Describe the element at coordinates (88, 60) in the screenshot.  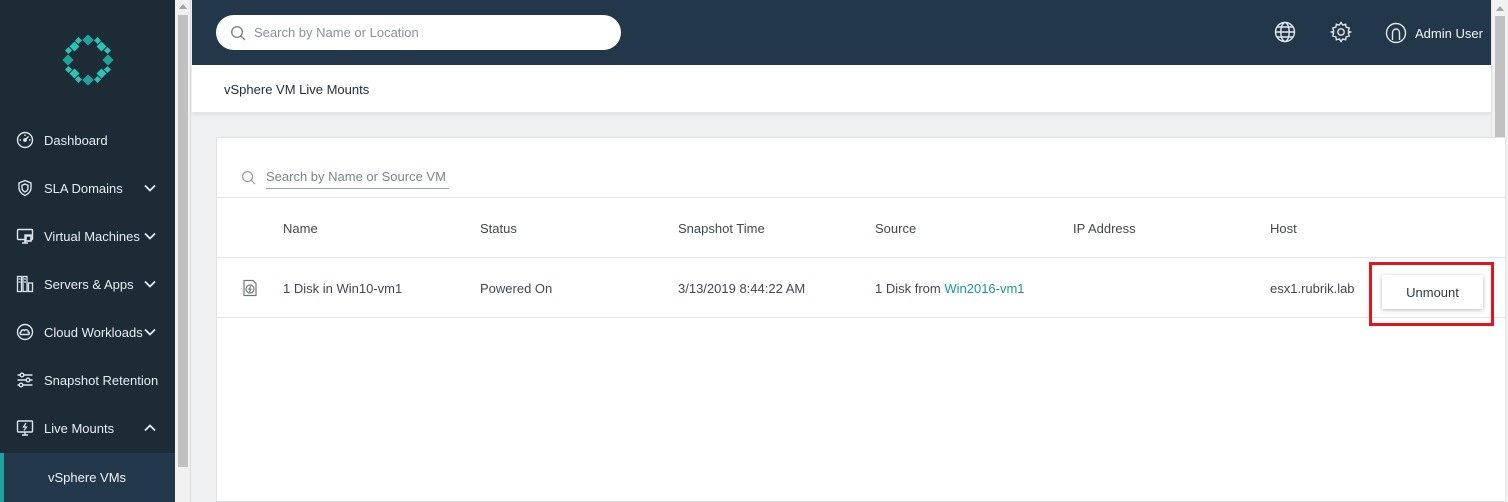
I see `rubrik-logo` at that location.